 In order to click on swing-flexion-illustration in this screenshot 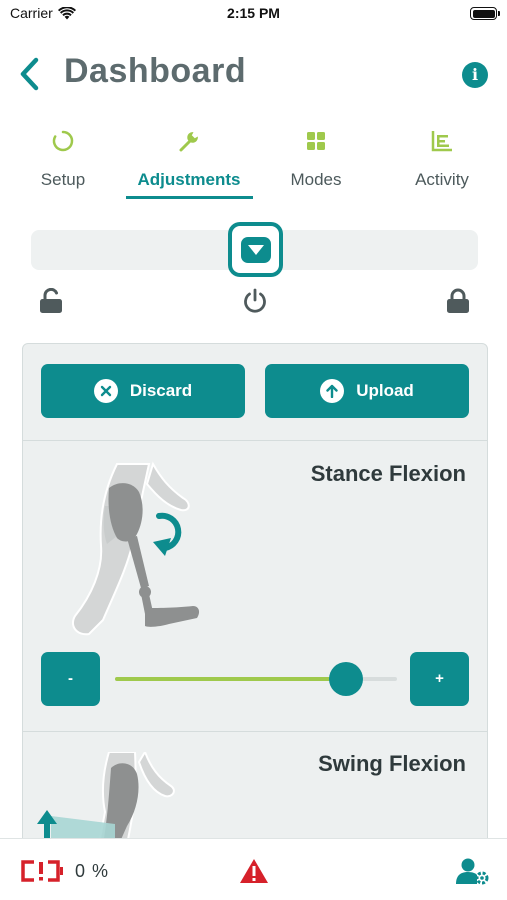, I will do `click(106, 798)`.